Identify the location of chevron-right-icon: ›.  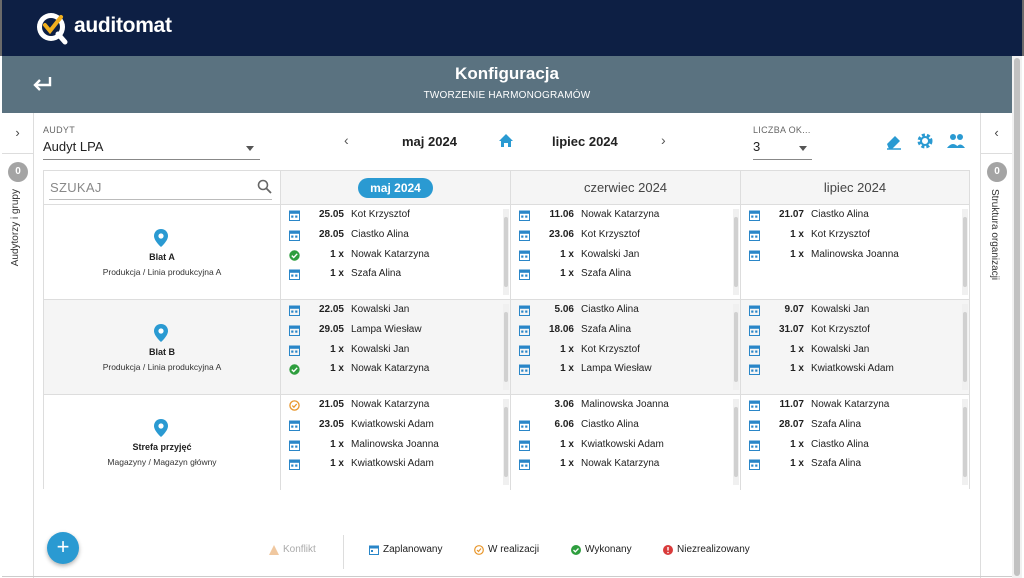
(17, 132).